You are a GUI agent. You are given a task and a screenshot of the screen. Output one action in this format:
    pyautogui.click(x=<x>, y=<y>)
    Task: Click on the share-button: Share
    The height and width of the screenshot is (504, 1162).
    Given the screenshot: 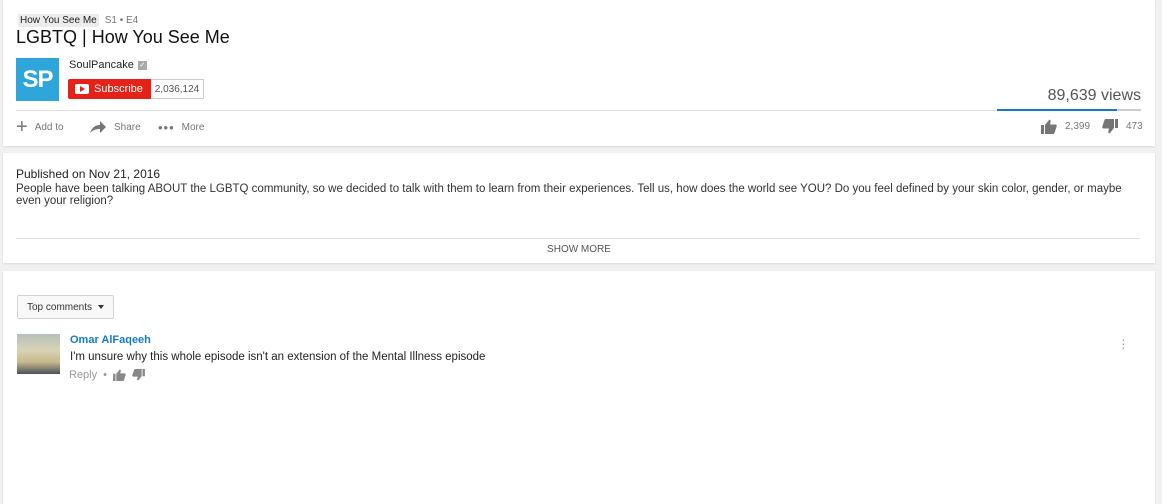 What is the action you would take?
    pyautogui.click(x=115, y=127)
    